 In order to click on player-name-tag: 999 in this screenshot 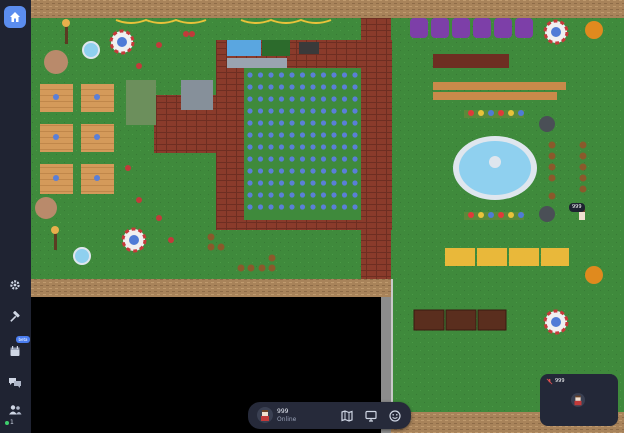, I will do `click(577, 207)`.